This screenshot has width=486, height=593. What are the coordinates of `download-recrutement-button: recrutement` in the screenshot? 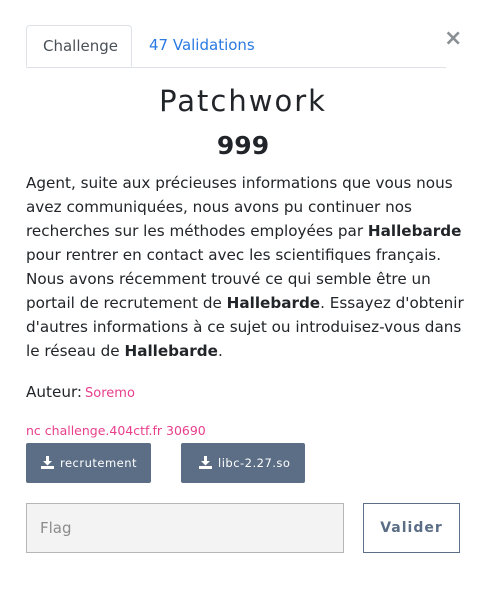 It's located at (88, 463).